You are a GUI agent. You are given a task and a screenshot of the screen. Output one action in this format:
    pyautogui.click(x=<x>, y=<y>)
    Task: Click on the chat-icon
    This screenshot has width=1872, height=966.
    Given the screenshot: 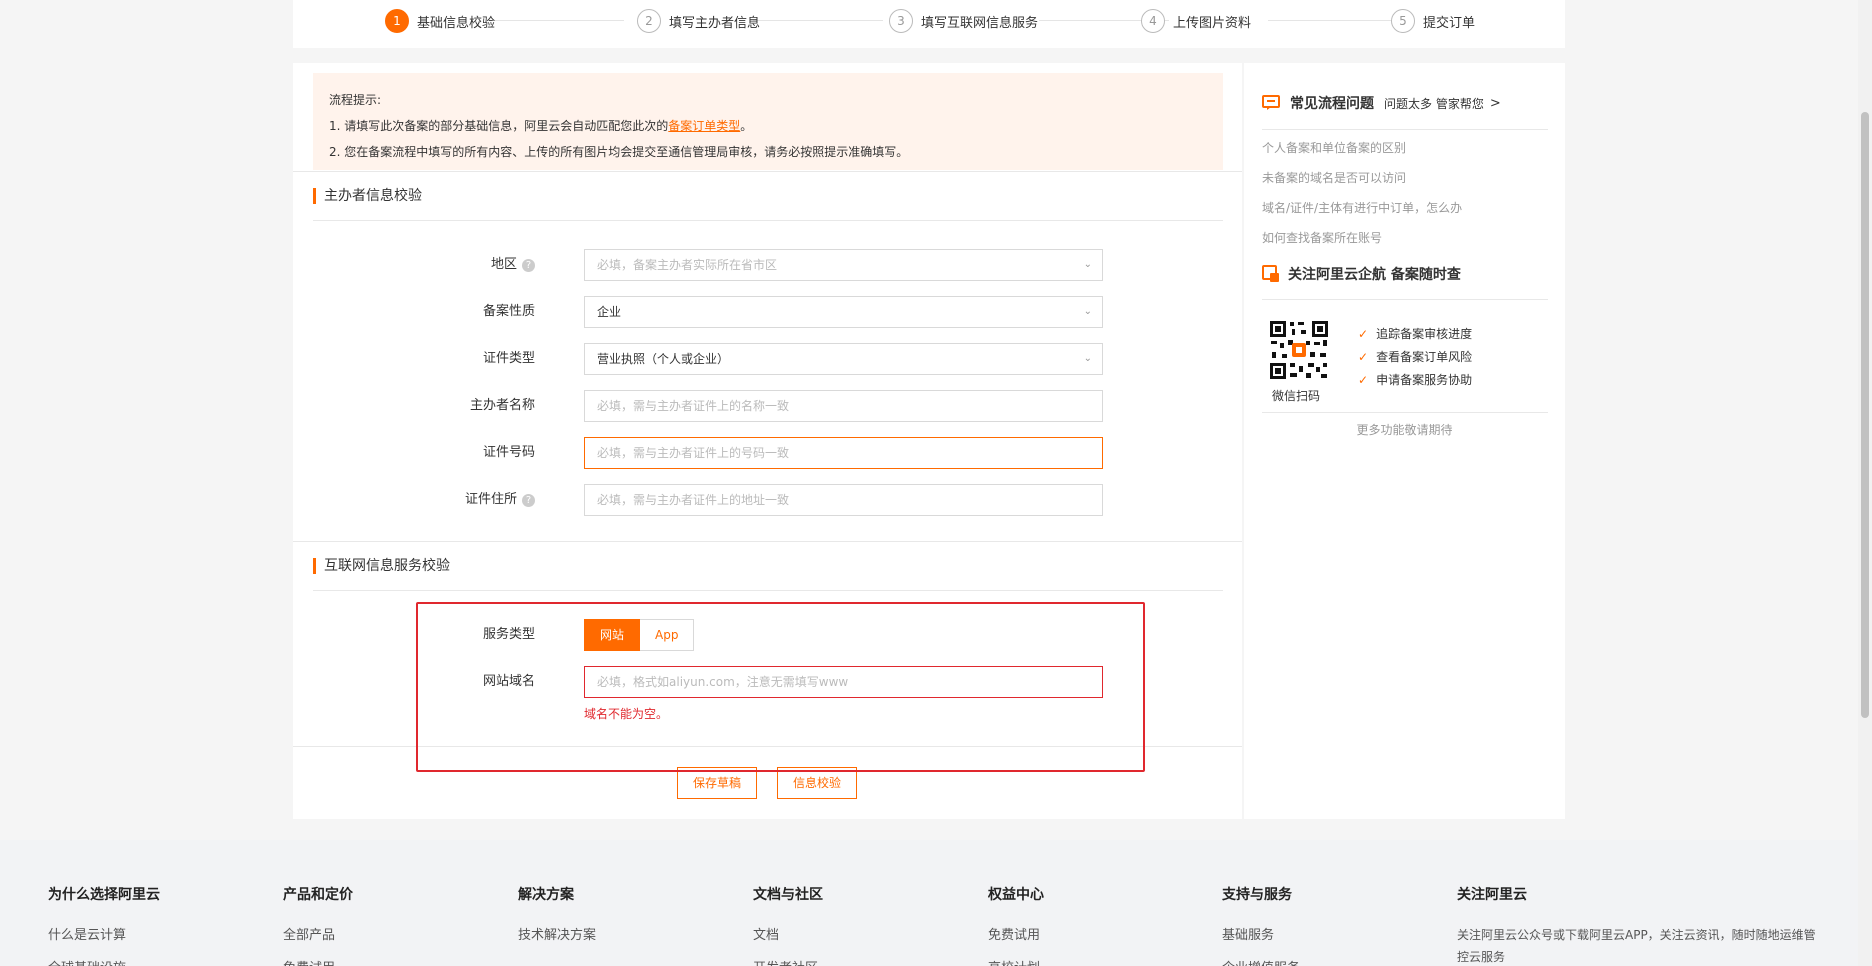 What is the action you would take?
    pyautogui.click(x=1271, y=102)
    